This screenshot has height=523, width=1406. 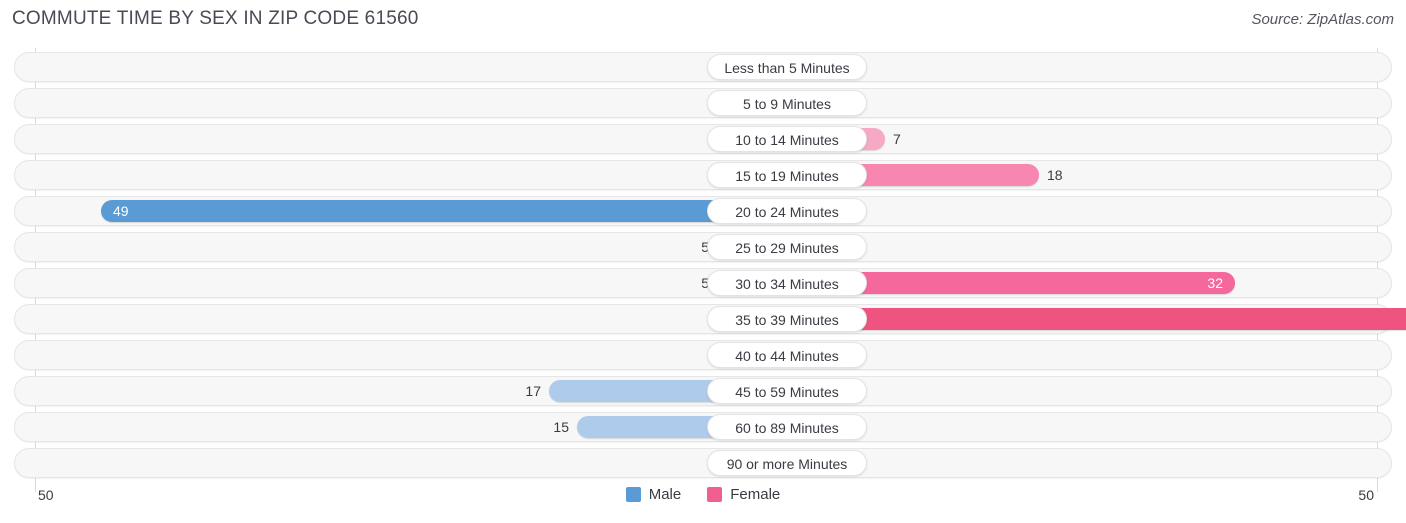 I want to click on source-attribution: Source: ZipAtlas.com, so click(x=1322, y=19).